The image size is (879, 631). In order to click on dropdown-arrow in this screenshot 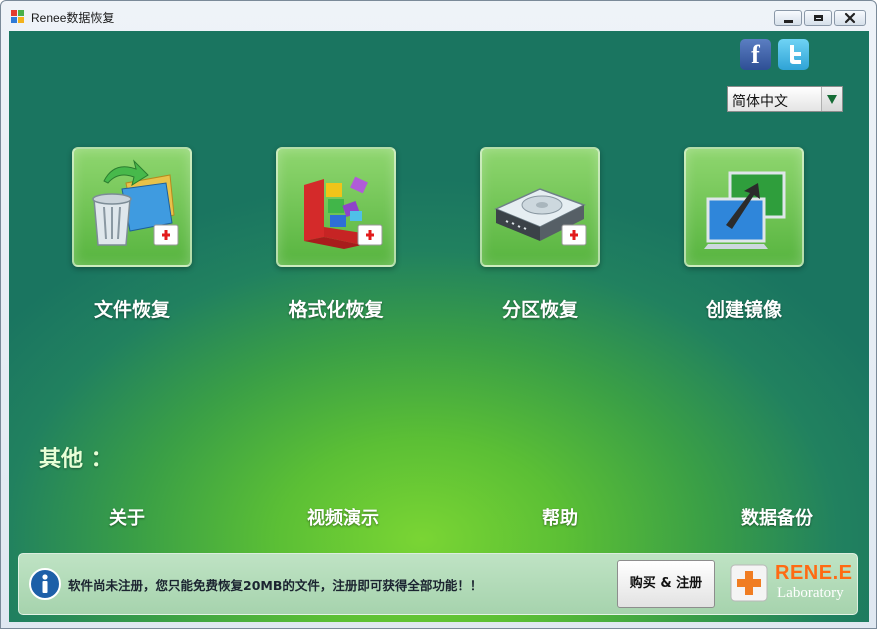, I will do `click(831, 99)`.